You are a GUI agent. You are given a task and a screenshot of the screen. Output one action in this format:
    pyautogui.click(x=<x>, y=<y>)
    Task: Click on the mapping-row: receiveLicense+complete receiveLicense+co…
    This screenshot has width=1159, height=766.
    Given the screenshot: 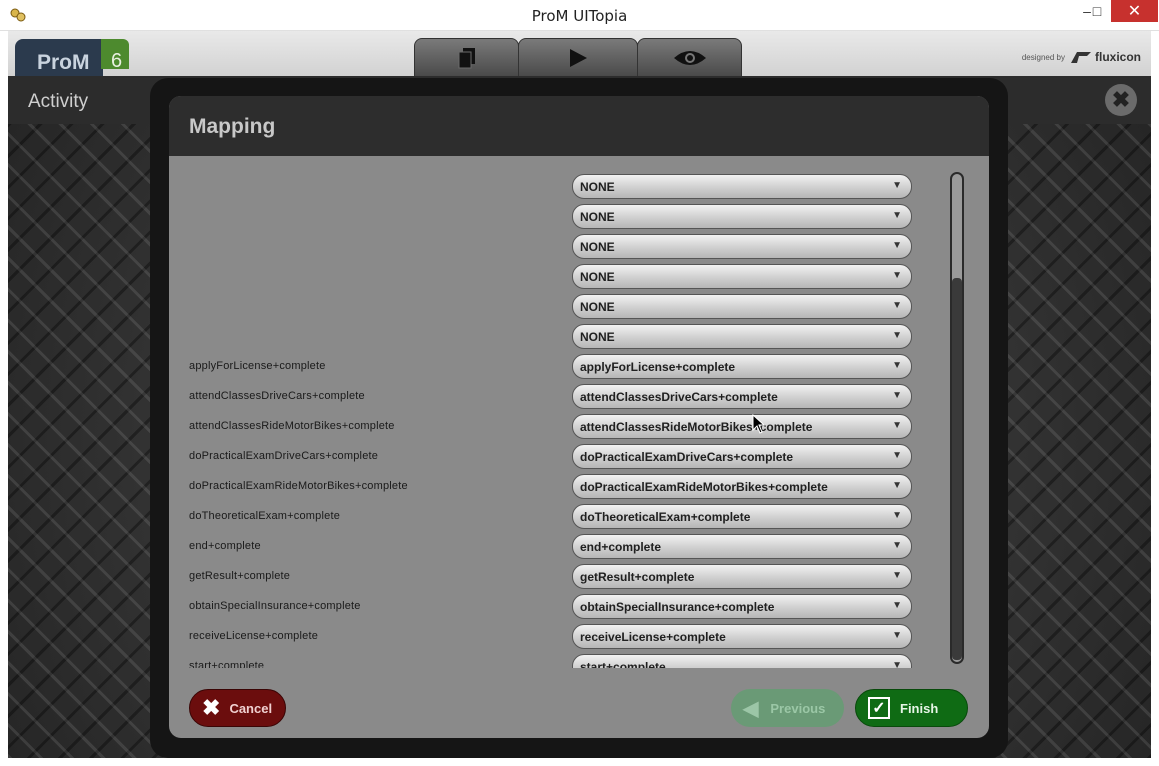 What is the action you would take?
    pyautogui.click(x=549, y=637)
    